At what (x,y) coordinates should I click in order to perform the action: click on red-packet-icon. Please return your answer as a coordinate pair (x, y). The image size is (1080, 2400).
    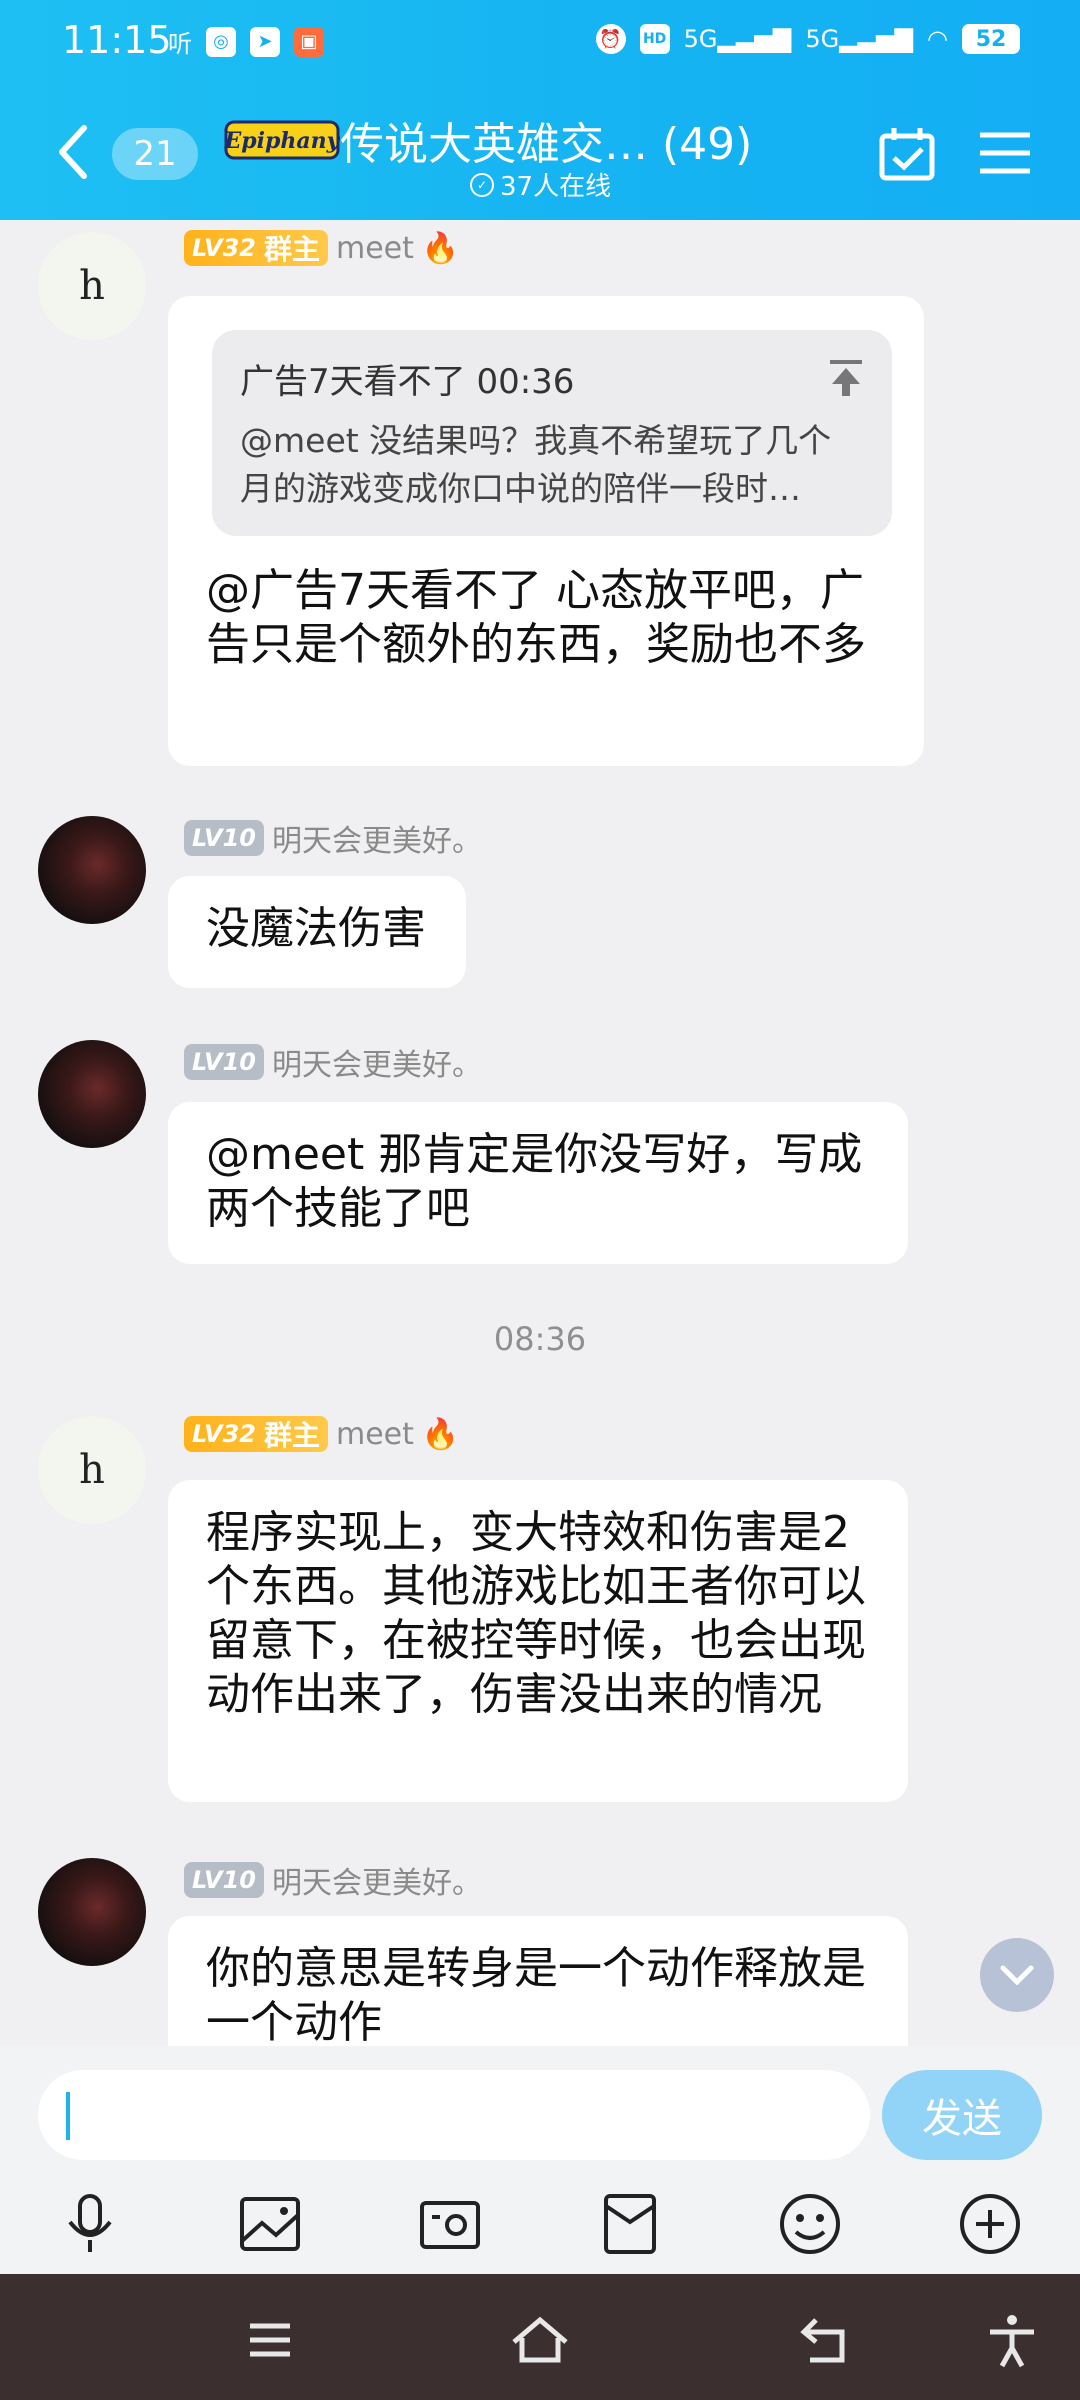
    Looking at the image, I should click on (630, 2224).